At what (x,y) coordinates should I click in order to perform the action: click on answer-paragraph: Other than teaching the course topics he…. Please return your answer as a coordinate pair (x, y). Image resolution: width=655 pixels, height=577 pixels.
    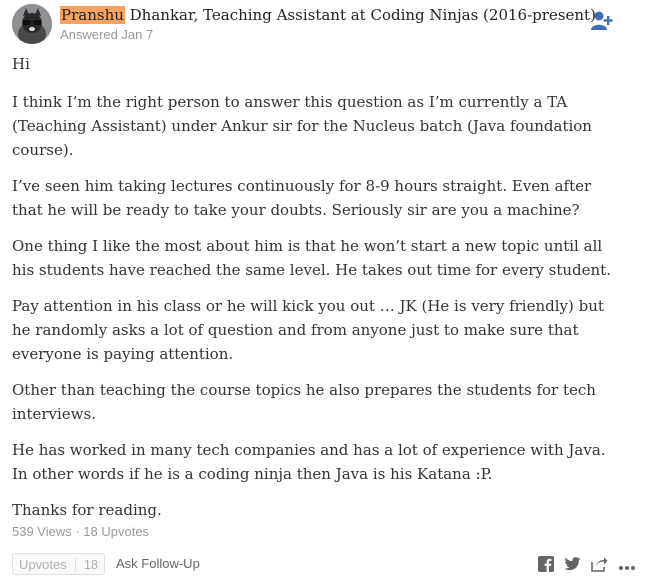
    Looking at the image, I should click on (304, 402).